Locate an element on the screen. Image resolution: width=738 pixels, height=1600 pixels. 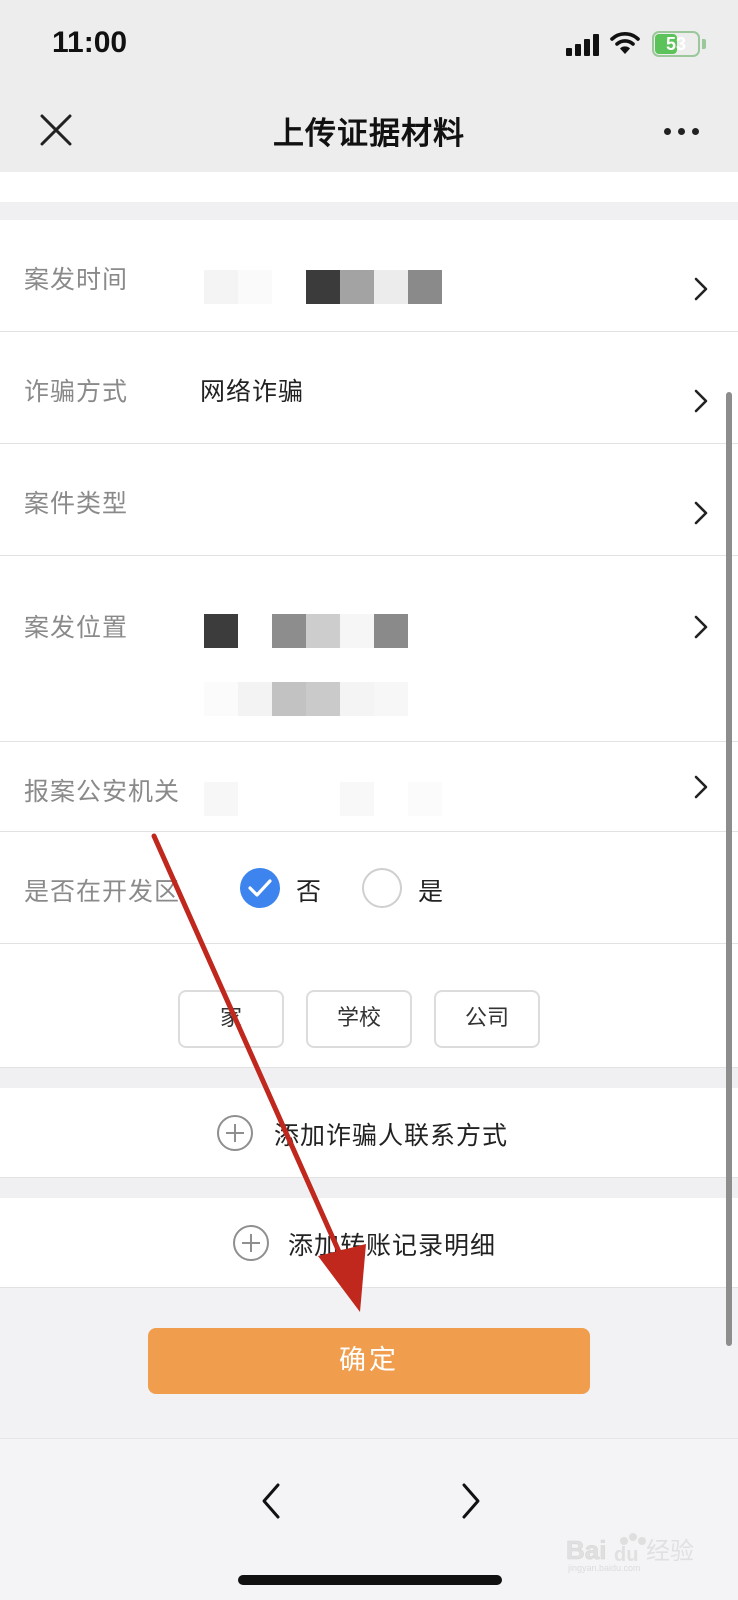
row-case-type: 案件类型 is located at coordinates (369, 500).